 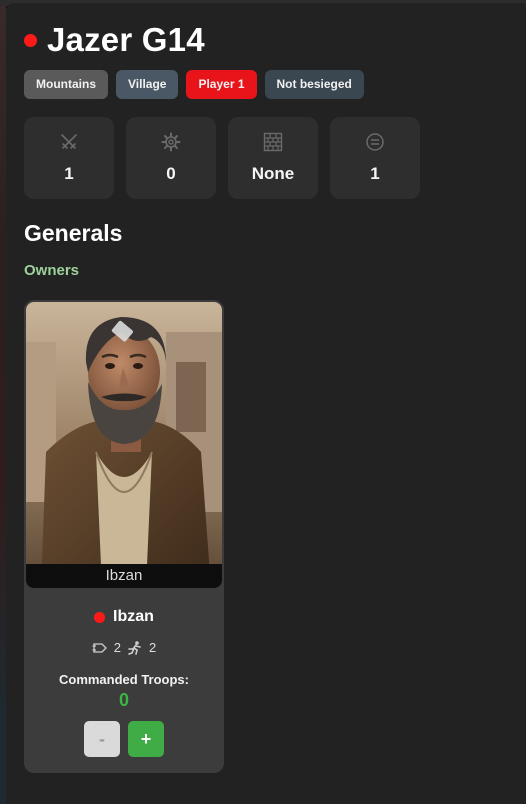 What do you see at coordinates (375, 173) in the screenshot?
I see `stat-population-value: 1` at bounding box center [375, 173].